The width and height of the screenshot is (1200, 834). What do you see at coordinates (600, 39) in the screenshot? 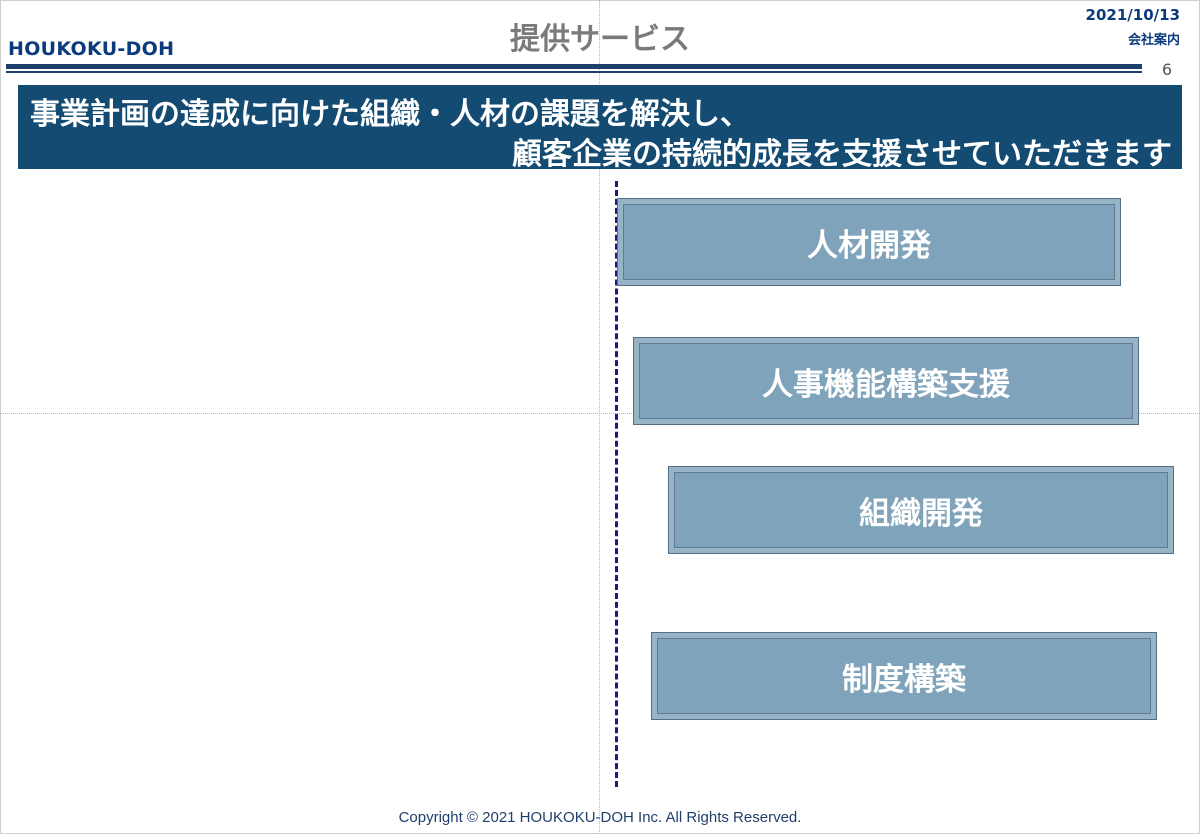
I see `page-title: 提供サービス` at bounding box center [600, 39].